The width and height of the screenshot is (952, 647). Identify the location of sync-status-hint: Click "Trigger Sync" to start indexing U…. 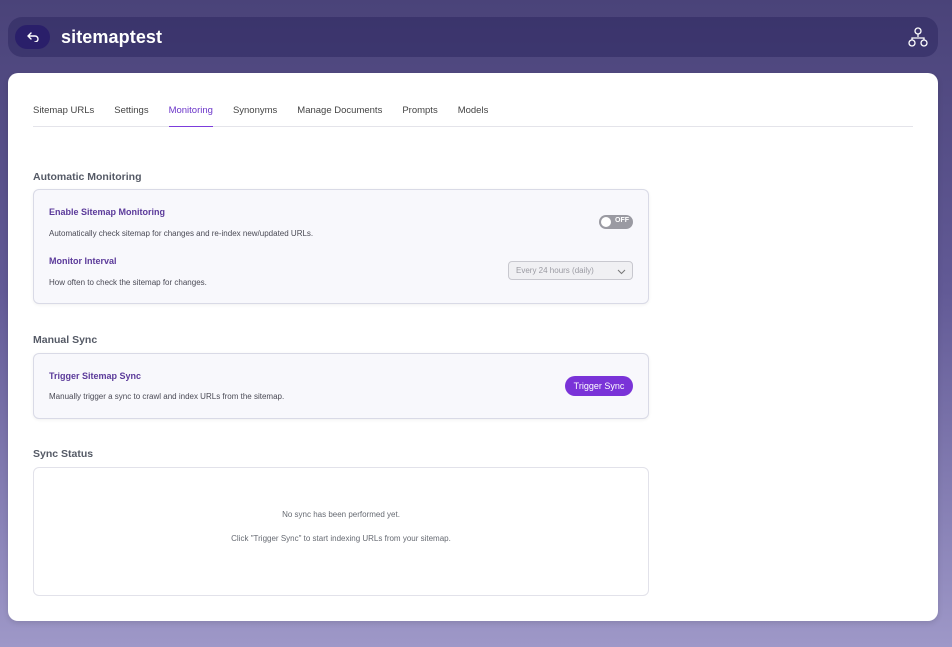
(341, 538).